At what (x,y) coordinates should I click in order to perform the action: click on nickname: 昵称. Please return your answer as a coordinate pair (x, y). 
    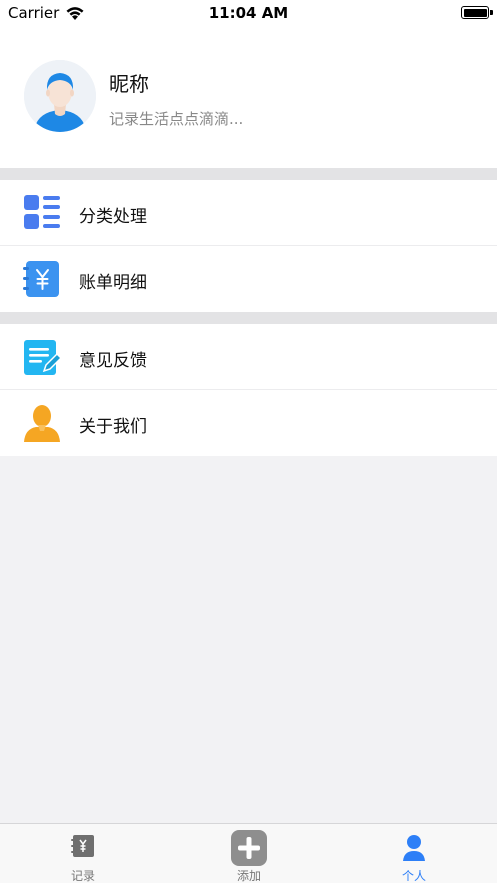
    Looking at the image, I should click on (129, 82).